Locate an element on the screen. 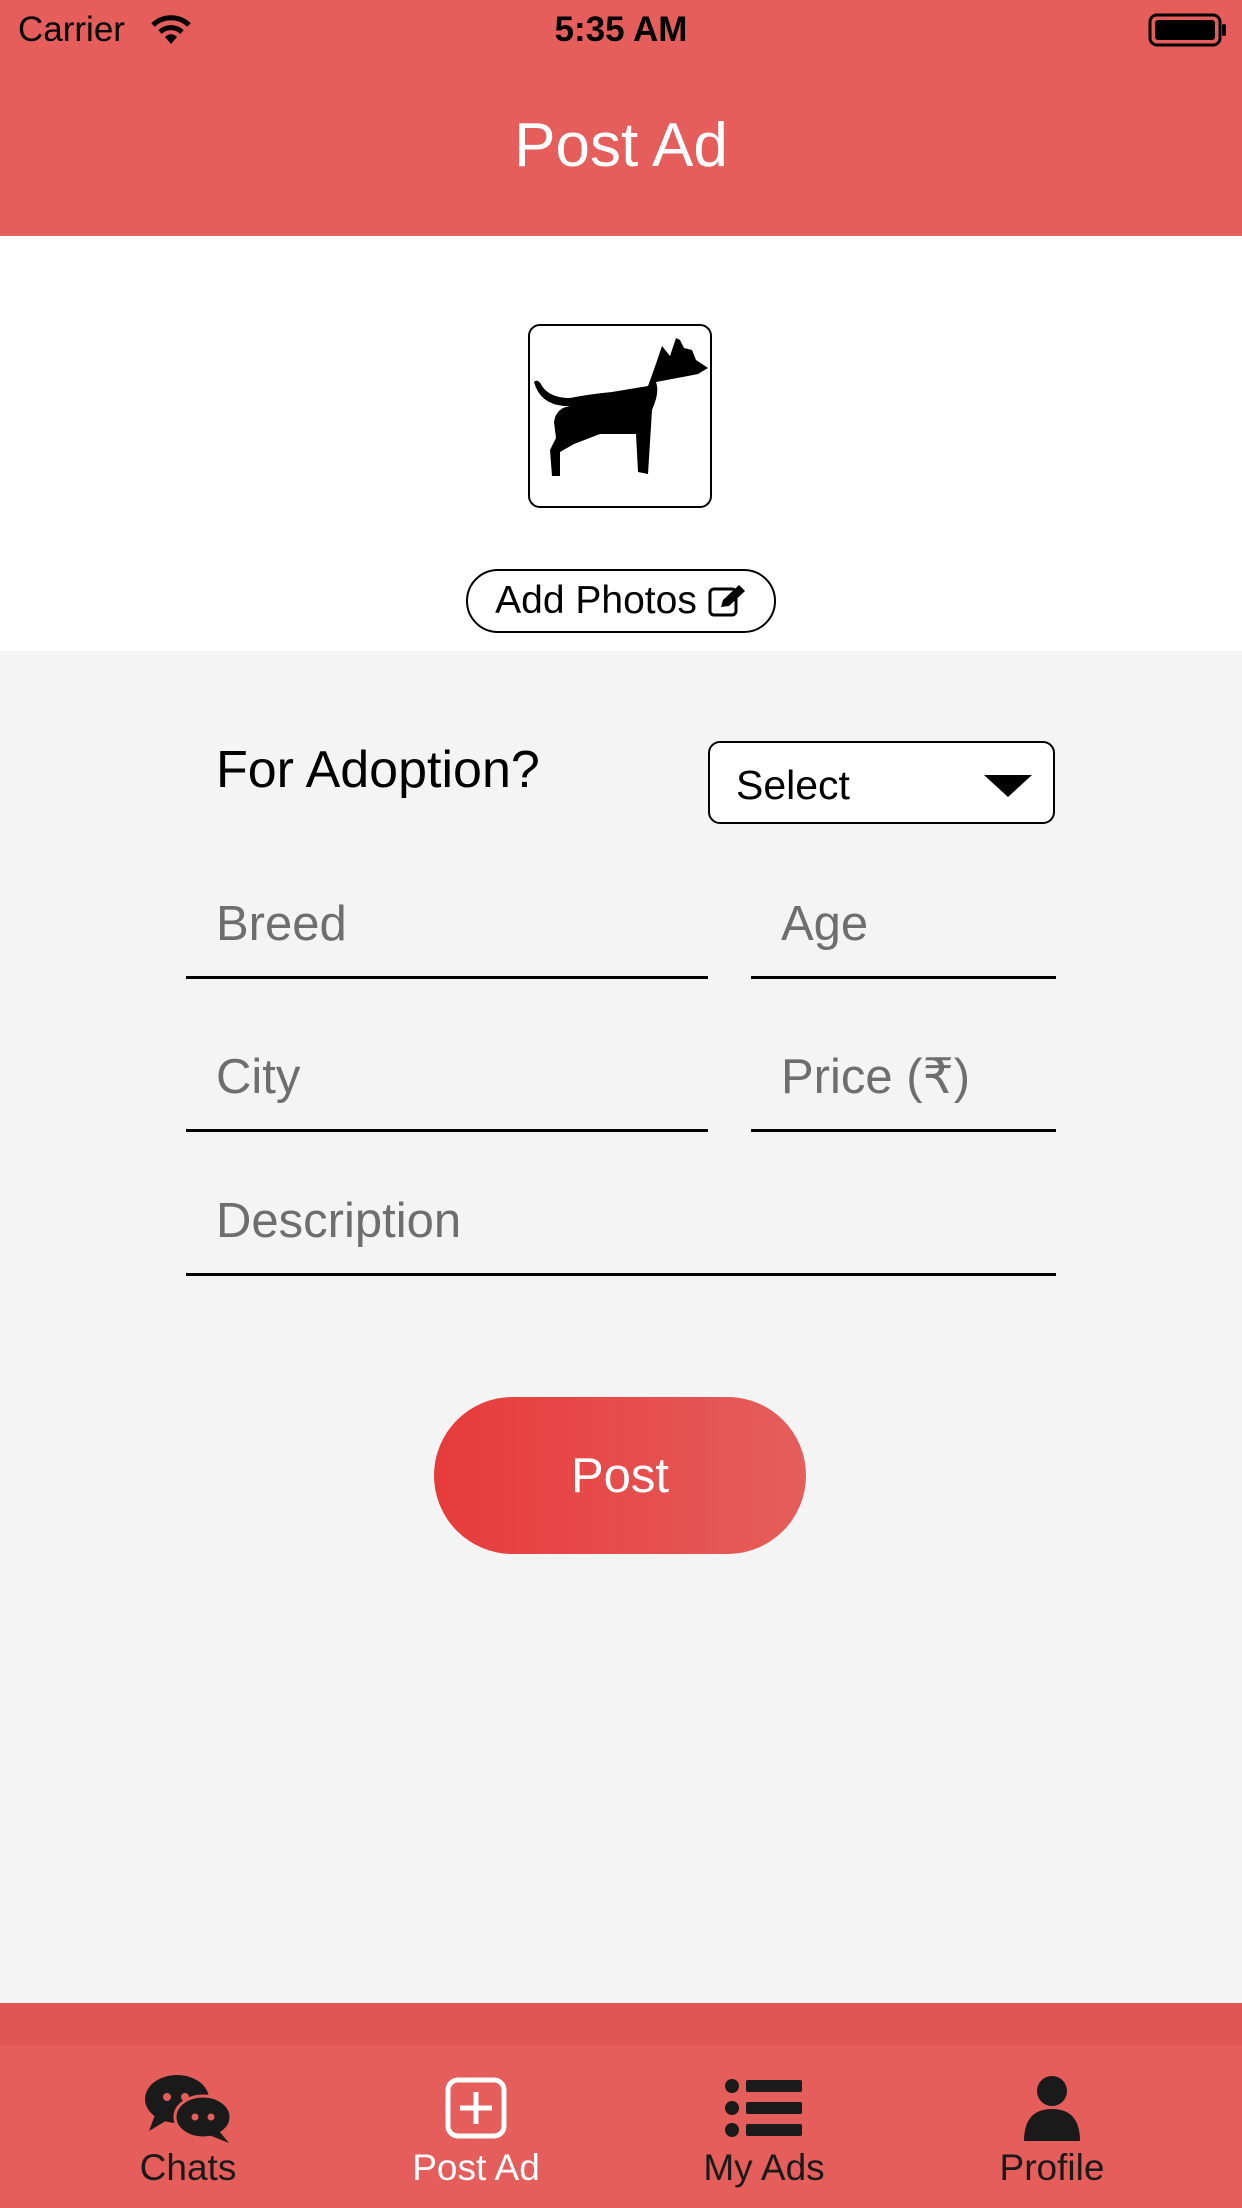  tab-my-ads-label: My Ads is located at coordinates (764, 2167).